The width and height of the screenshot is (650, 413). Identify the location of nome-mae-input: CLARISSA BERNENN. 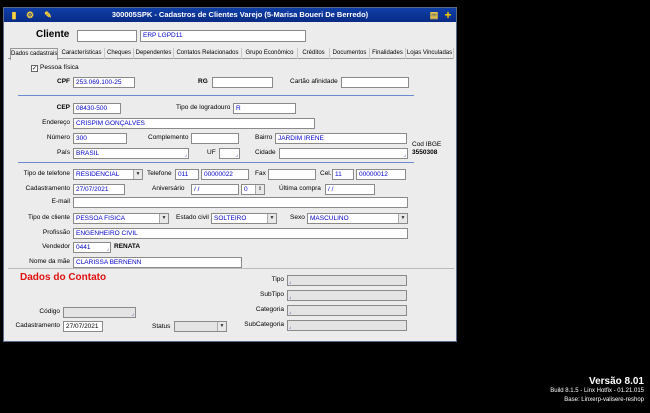
(157, 262).